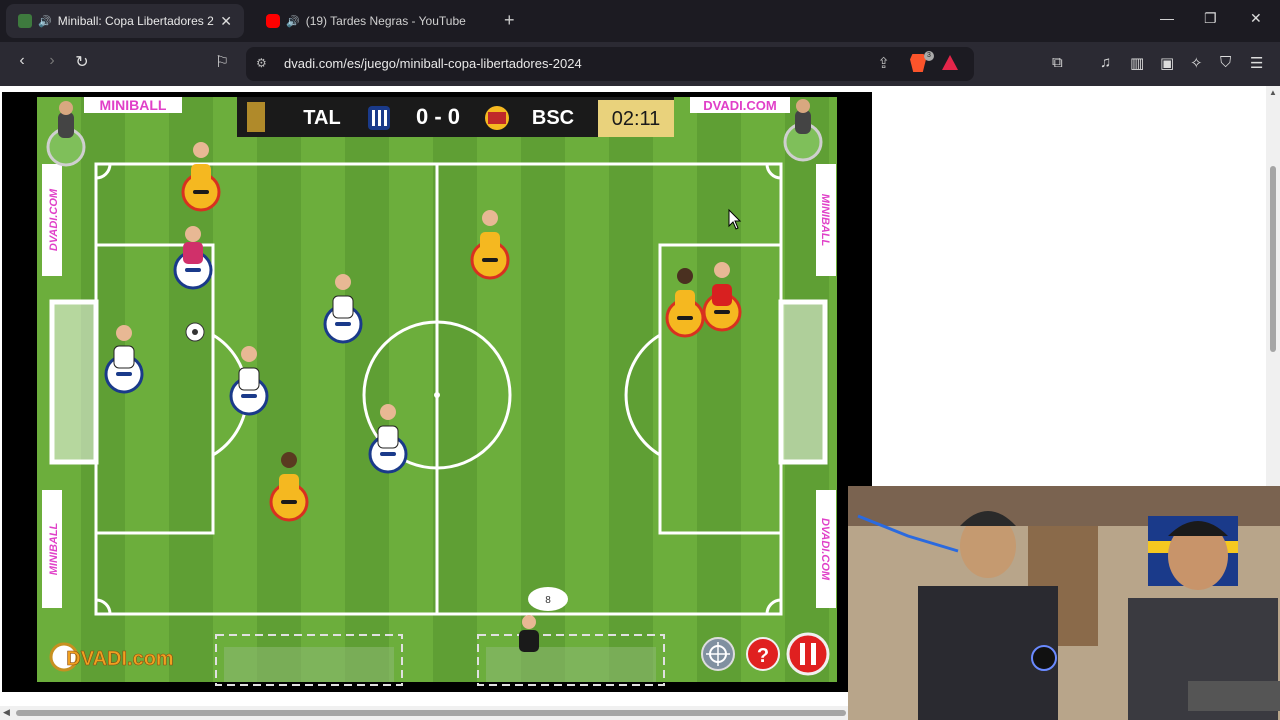 This screenshot has height=720, width=1280. Describe the element at coordinates (119, 659) in the screenshot. I see `svg-text: DVADI.com` at that location.